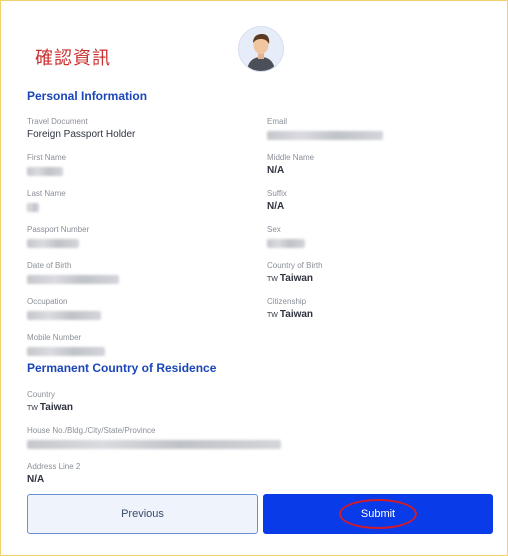 The width and height of the screenshot is (508, 556). What do you see at coordinates (57, 121) in the screenshot?
I see `travel-document-label: Travel Document` at bounding box center [57, 121].